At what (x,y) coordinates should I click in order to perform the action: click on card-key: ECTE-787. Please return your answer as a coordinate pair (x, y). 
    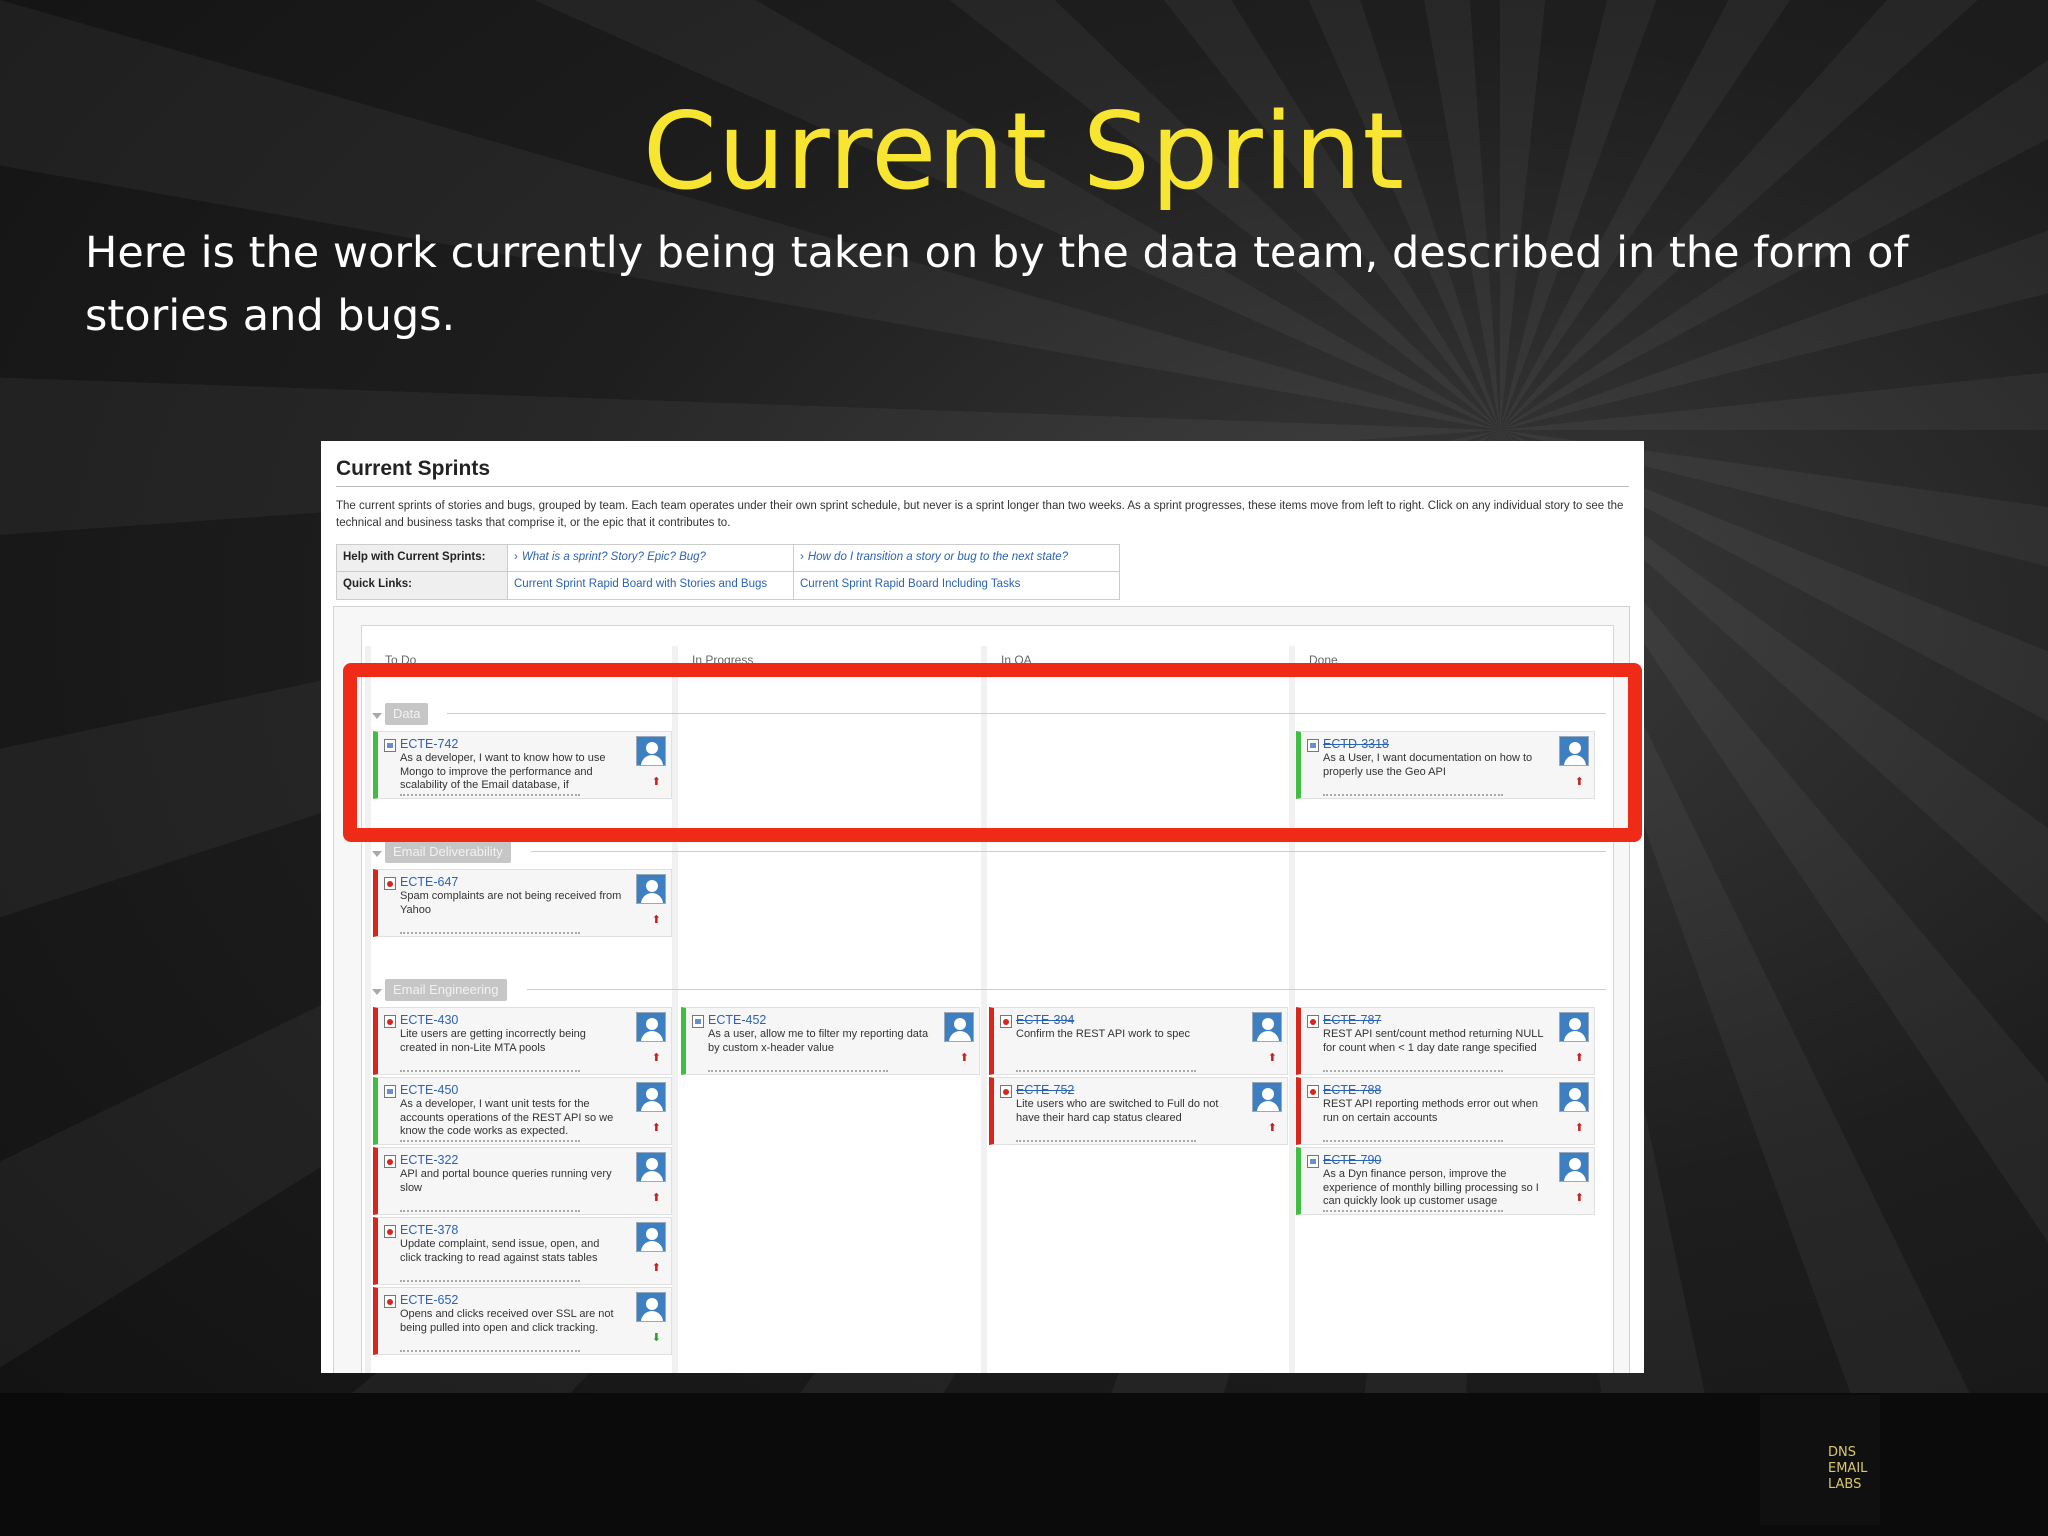
    Looking at the image, I should click on (1352, 1020).